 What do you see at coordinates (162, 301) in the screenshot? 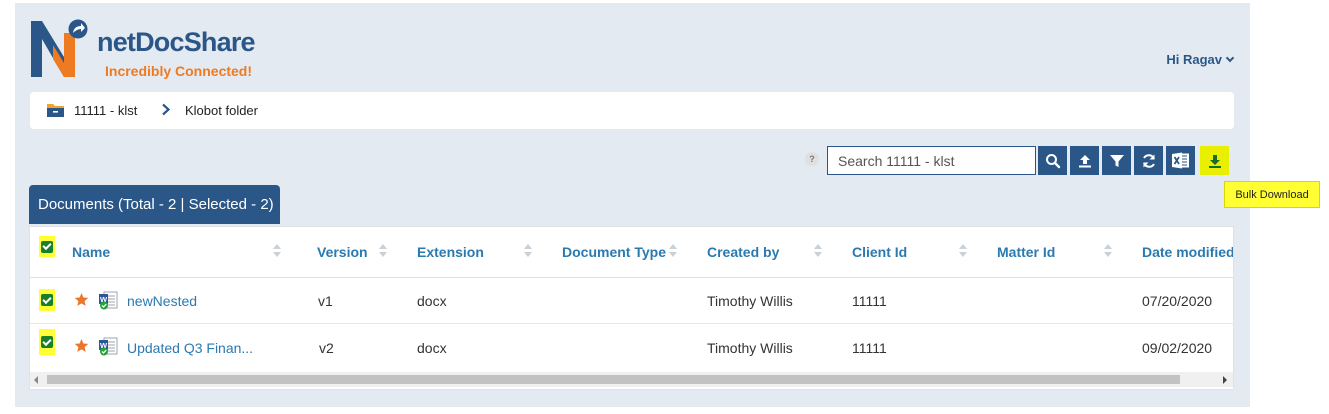
I see `document-name-link: newNested` at bounding box center [162, 301].